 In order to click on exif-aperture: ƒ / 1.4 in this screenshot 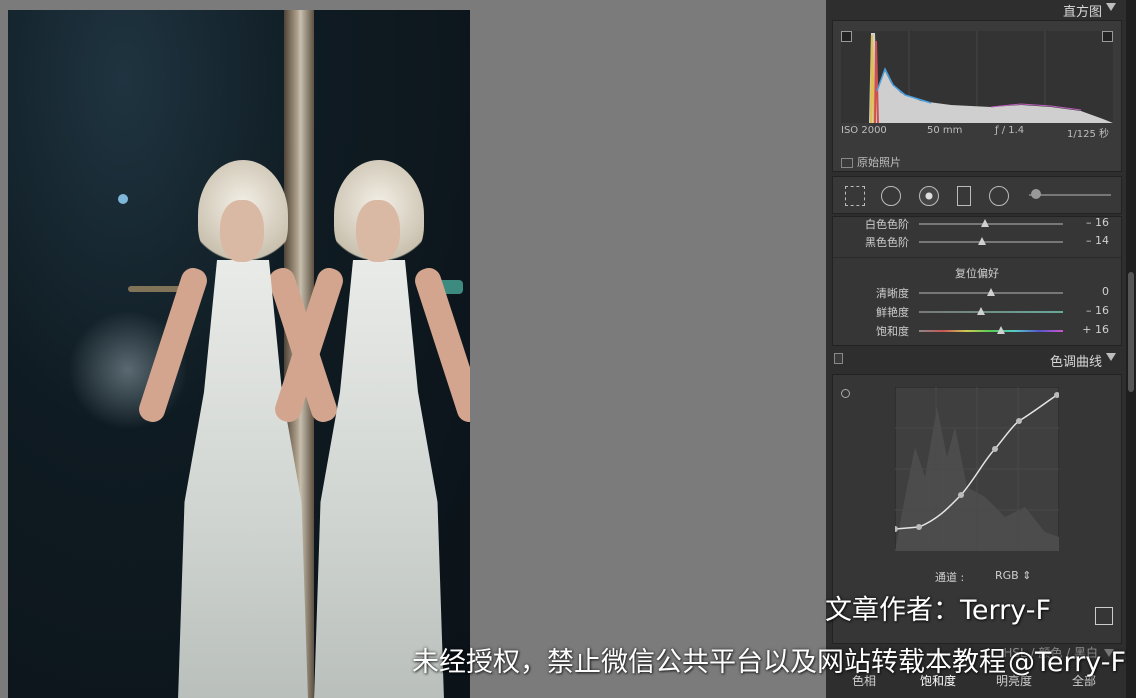, I will do `click(1010, 130)`.